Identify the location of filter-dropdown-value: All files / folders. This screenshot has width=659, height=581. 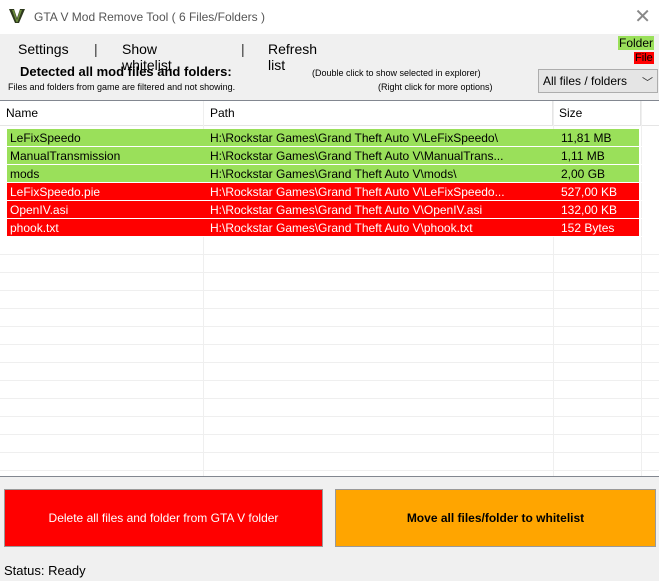
(585, 81).